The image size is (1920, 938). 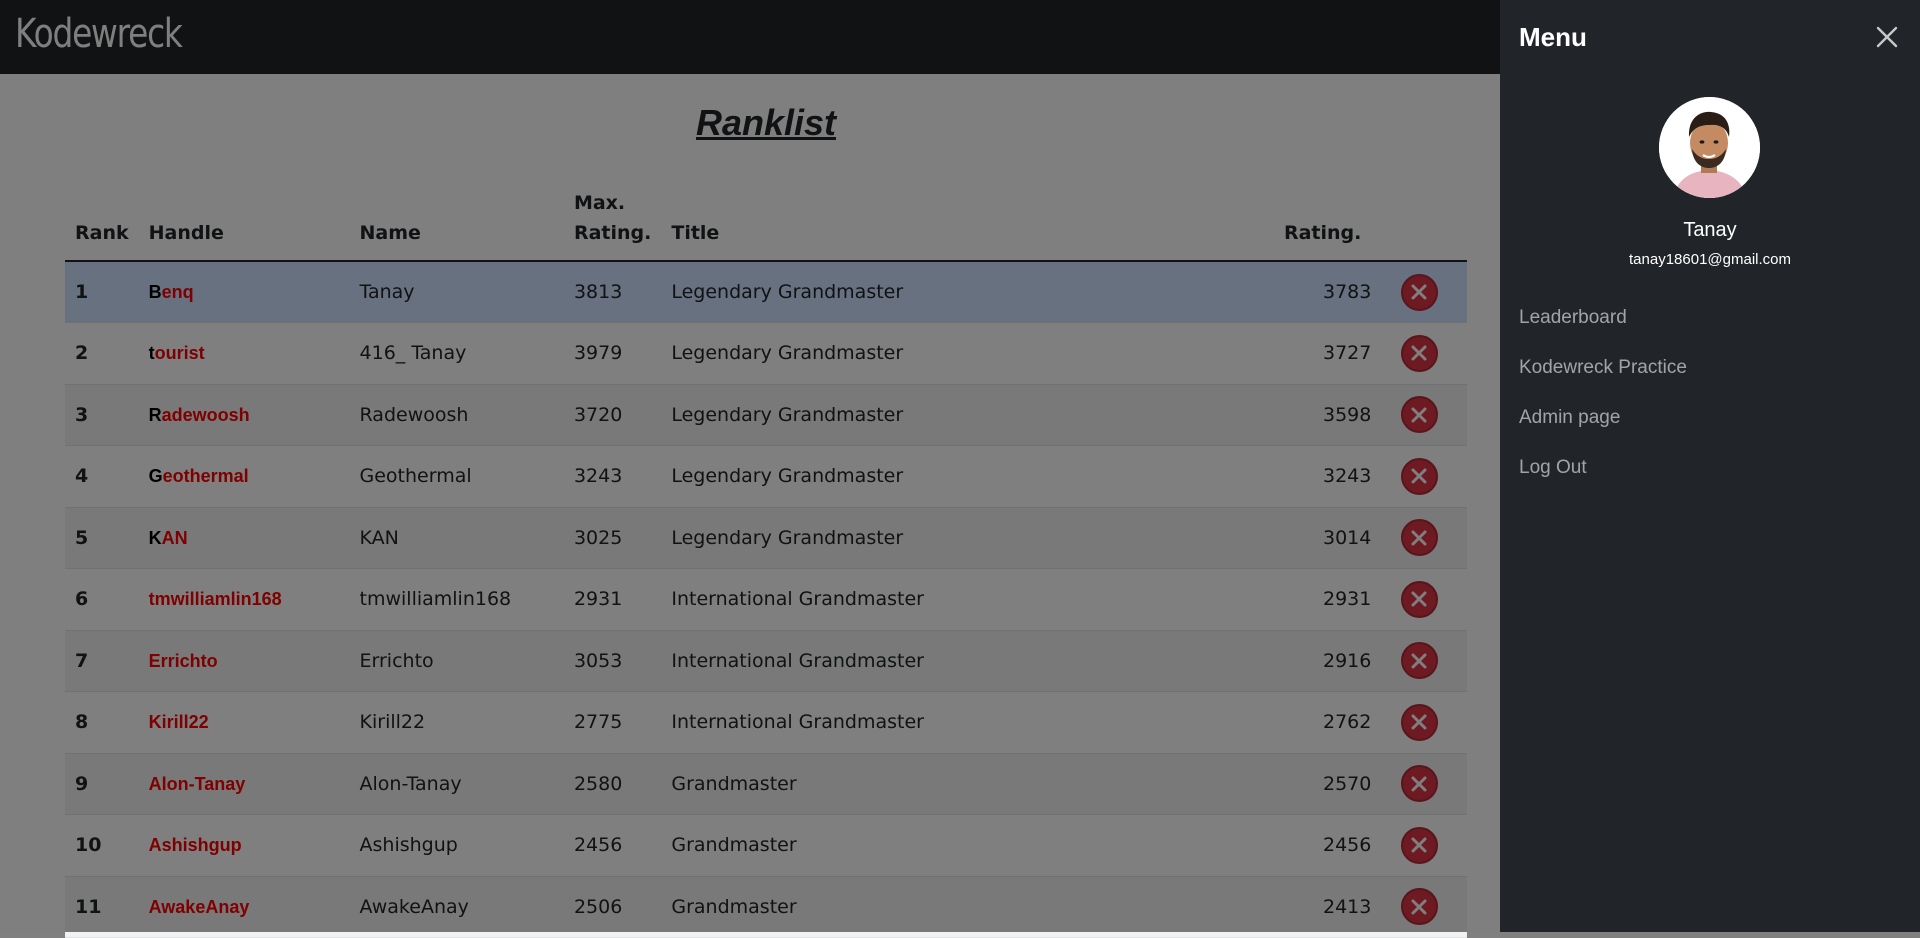 I want to click on menu-item-leaderboard: Leaderboard, so click(x=1603, y=325).